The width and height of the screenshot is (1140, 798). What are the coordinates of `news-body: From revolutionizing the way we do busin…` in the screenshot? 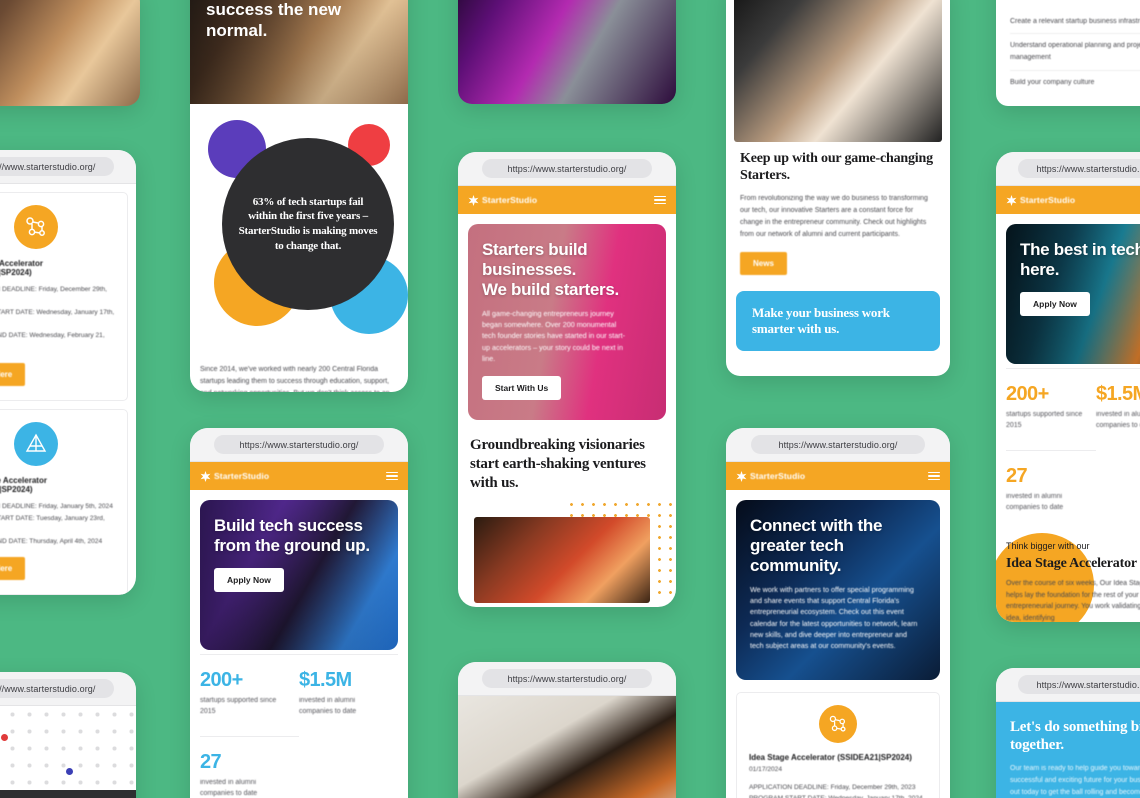 It's located at (834, 216).